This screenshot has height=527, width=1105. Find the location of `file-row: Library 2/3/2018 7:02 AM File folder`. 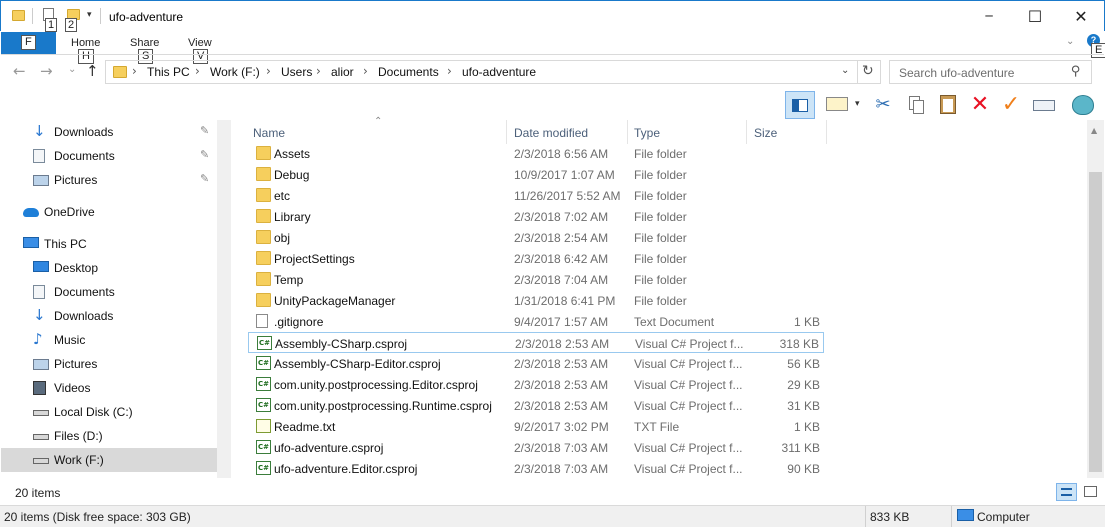

file-row: Library 2/3/2018 7:02 AM File folder is located at coordinates (536, 216).